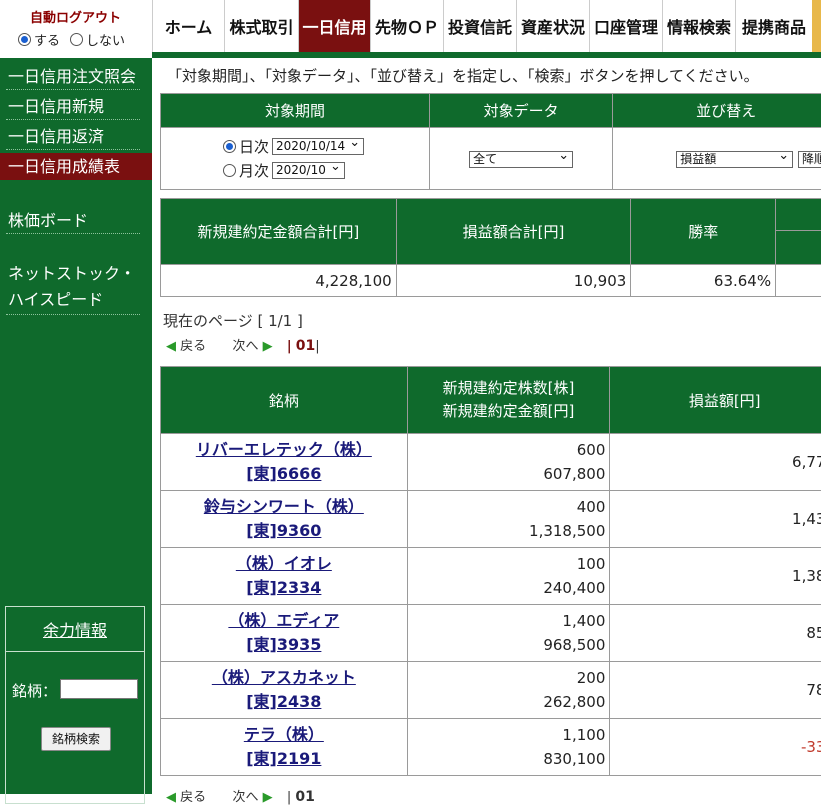  What do you see at coordinates (193, 346) in the screenshot?
I see `prev-link: 戻る` at bounding box center [193, 346].